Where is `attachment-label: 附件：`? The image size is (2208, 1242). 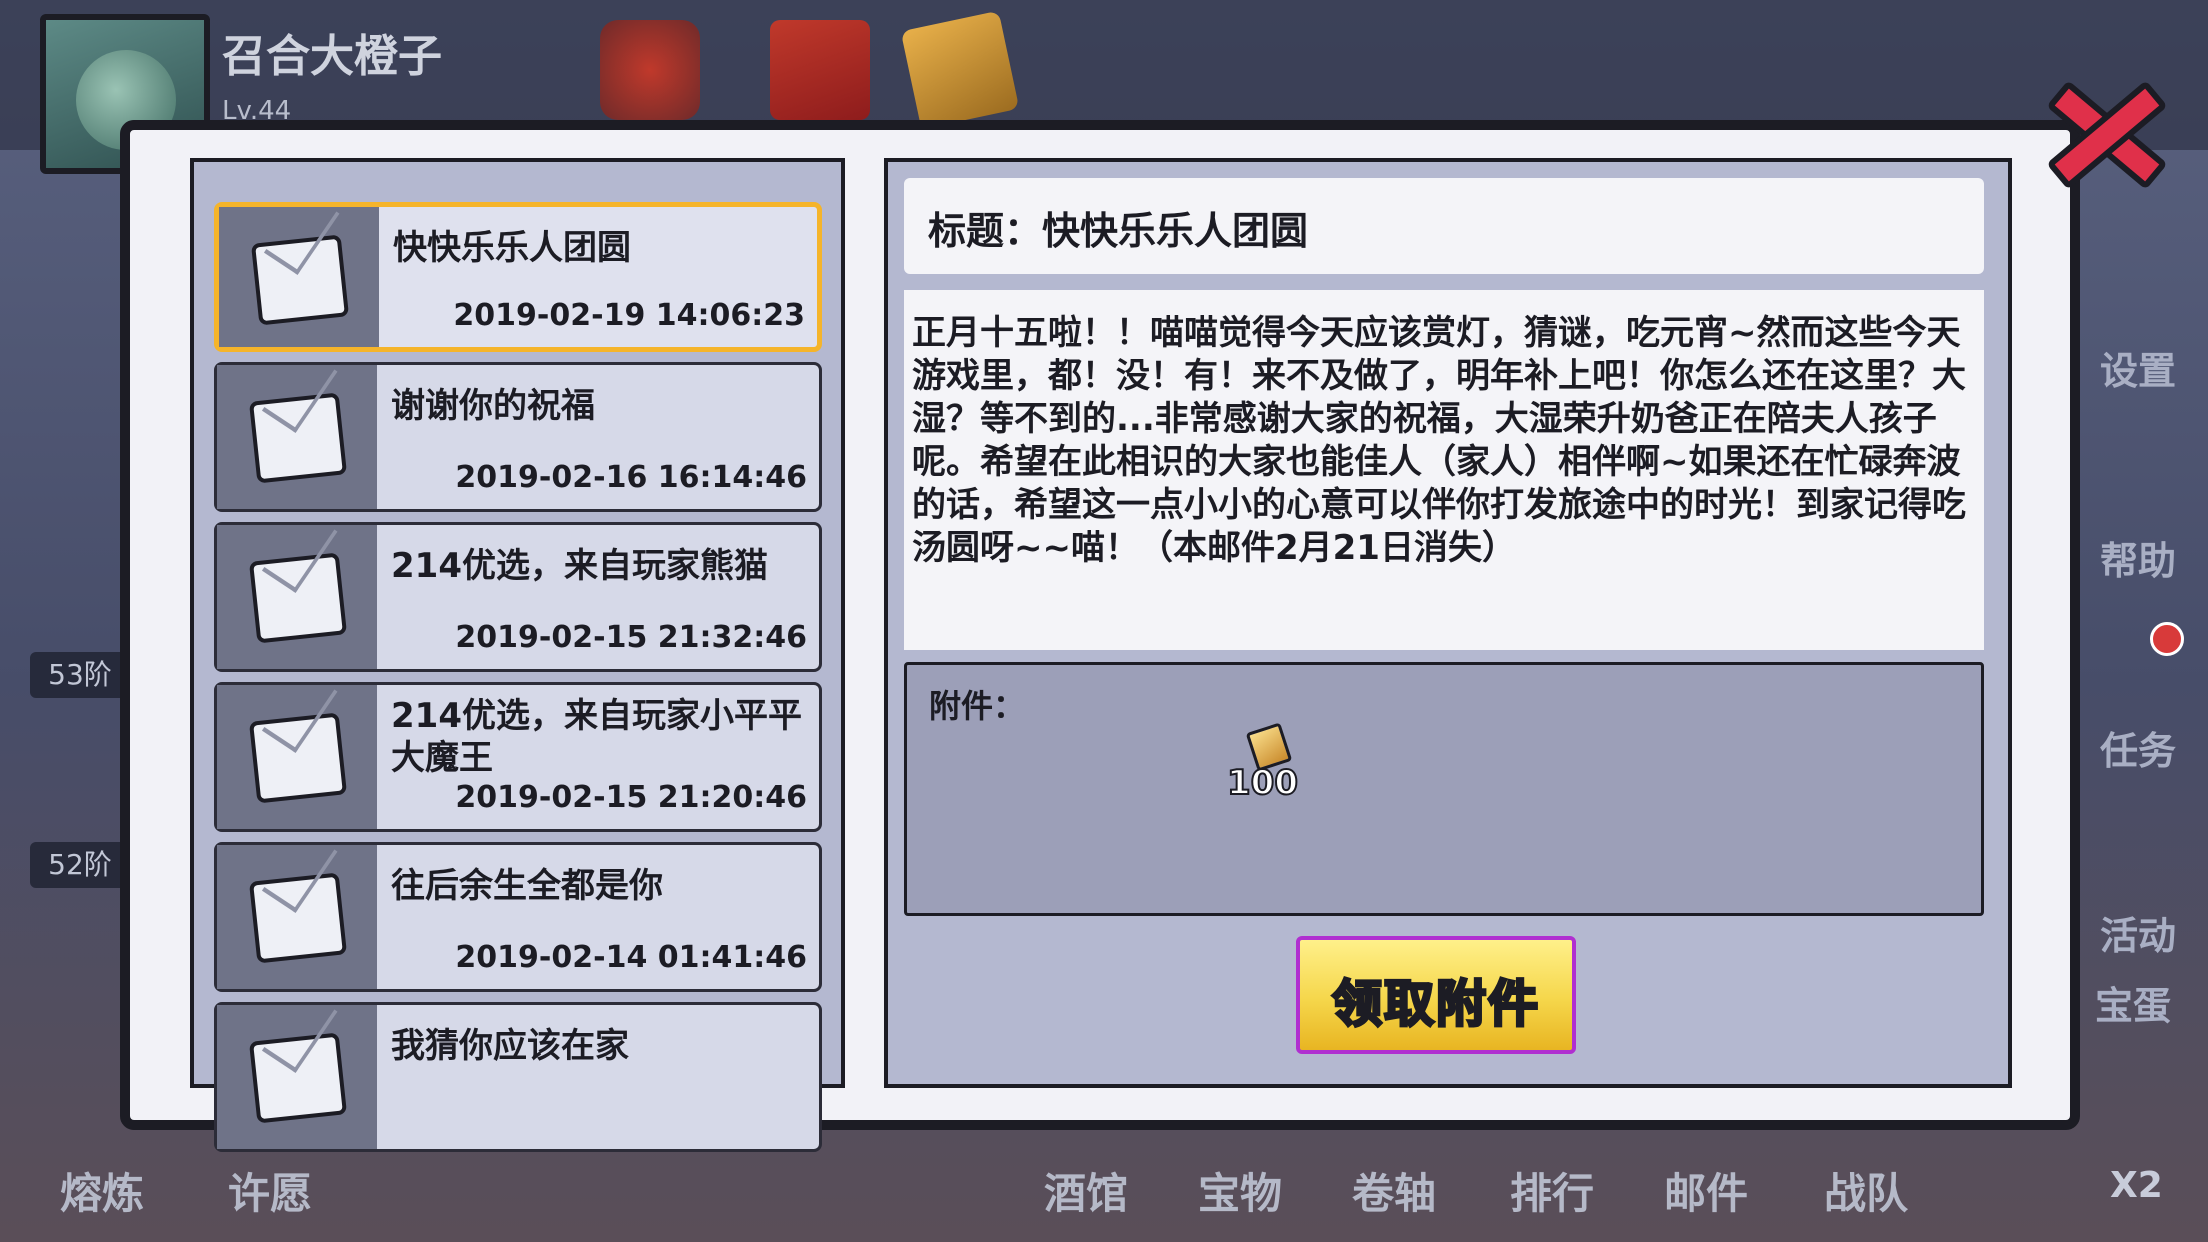
attachment-label: 附件： is located at coordinates (977, 706).